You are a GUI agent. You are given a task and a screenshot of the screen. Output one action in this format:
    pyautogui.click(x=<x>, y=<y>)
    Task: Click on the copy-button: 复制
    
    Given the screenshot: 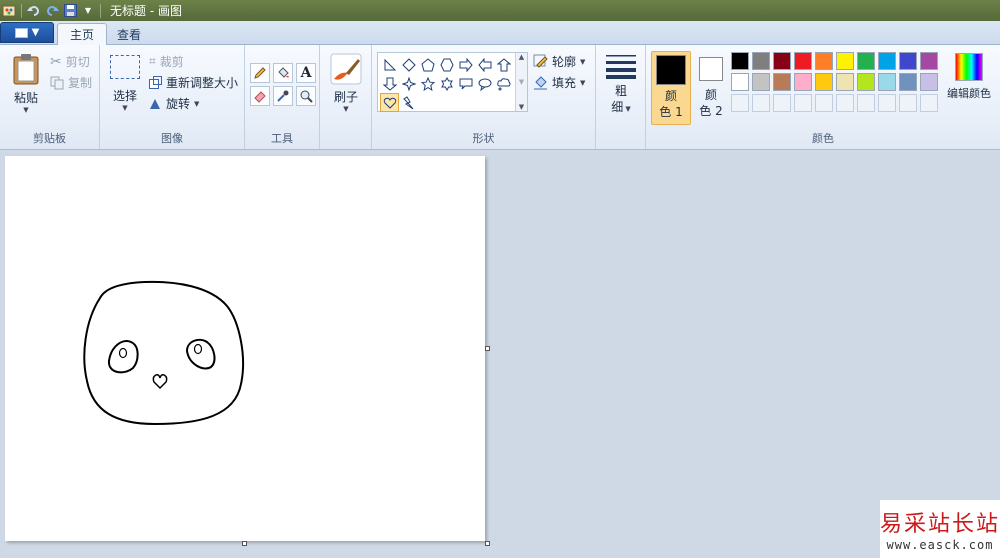 What is the action you would take?
    pyautogui.click(x=71, y=82)
    